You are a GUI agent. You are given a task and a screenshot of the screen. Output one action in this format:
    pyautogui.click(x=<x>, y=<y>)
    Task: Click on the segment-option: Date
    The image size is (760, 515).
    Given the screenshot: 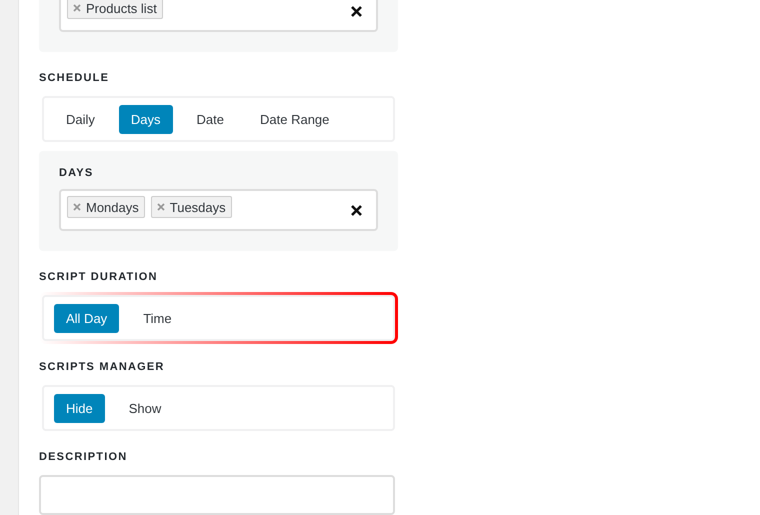 What is the action you would take?
    pyautogui.click(x=210, y=119)
    